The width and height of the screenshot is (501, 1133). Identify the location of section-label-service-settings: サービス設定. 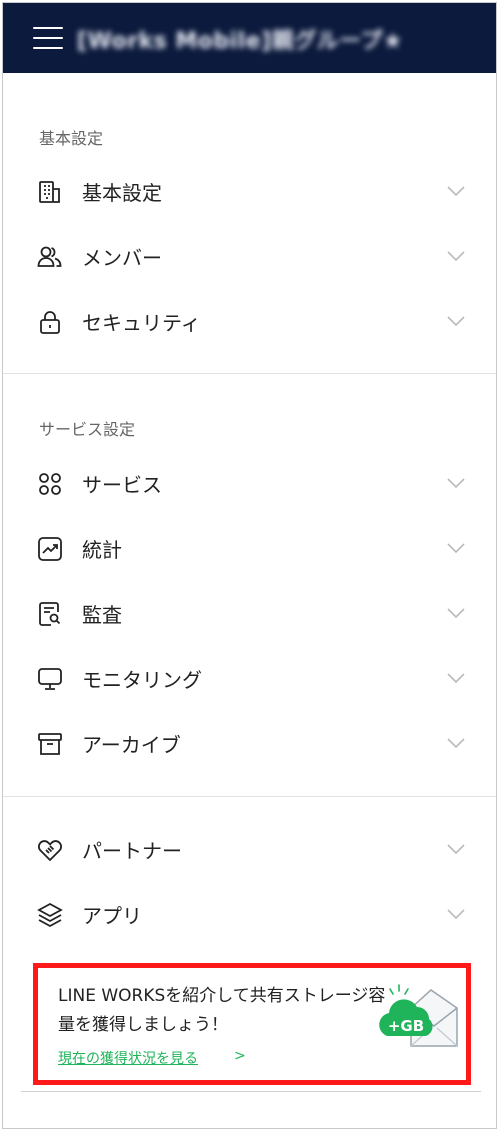
(87, 429).